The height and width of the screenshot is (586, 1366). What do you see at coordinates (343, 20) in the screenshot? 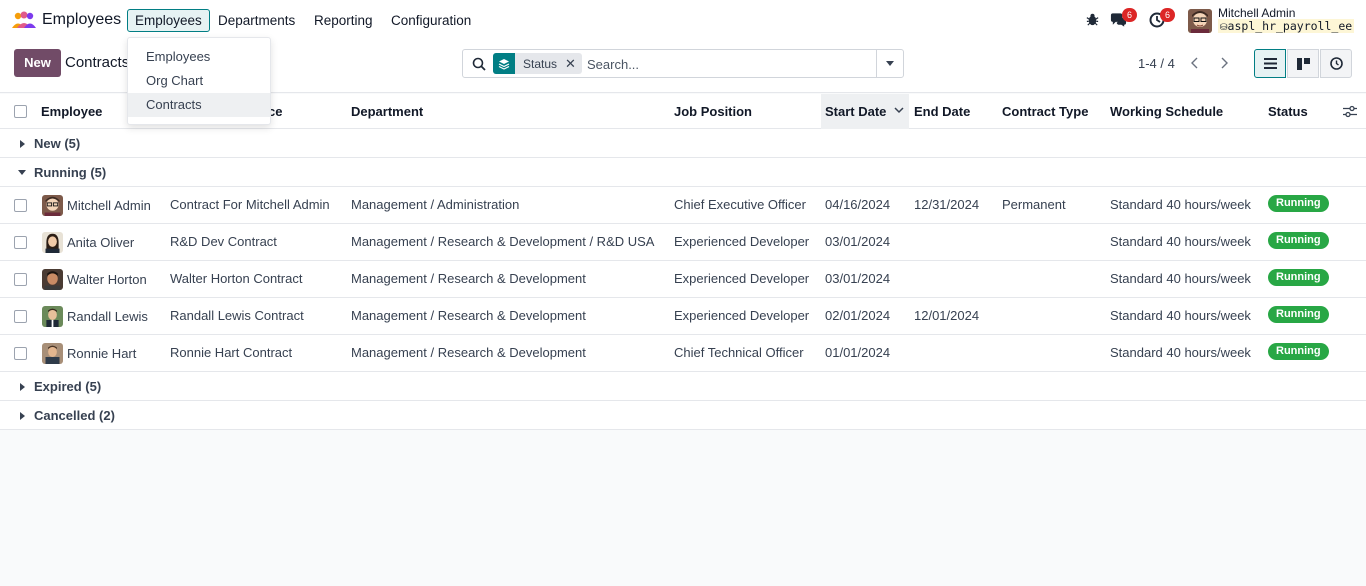
I see `menu-reporting: Reporting` at bounding box center [343, 20].